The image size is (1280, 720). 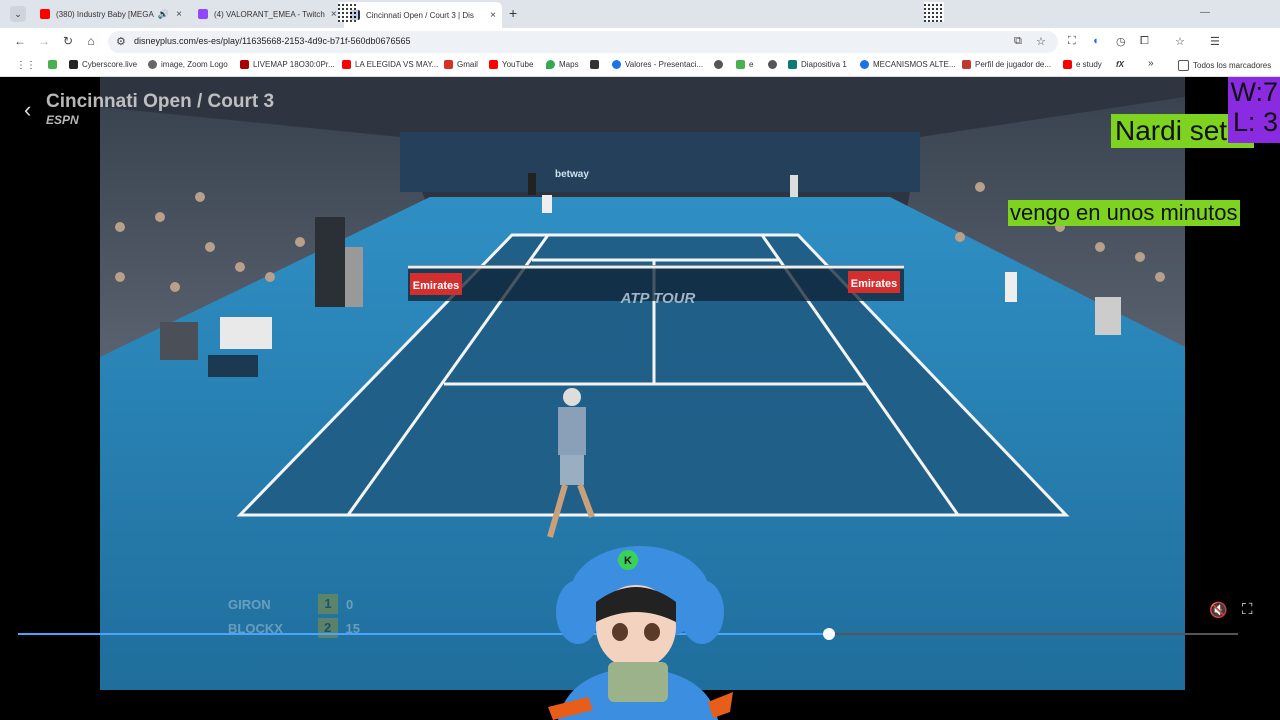 What do you see at coordinates (163, 14) in the screenshot?
I see `speaker-icon: 🔊` at bounding box center [163, 14].